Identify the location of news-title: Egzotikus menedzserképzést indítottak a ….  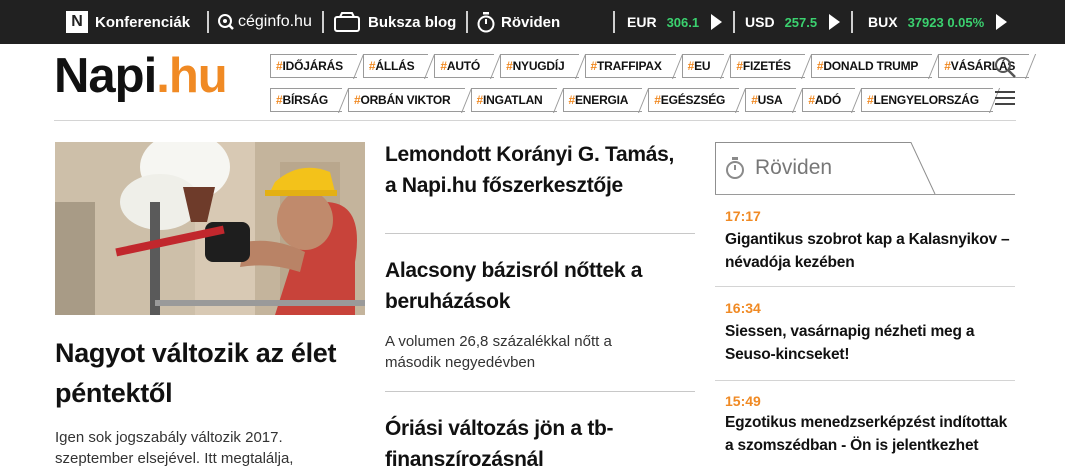
(870, 434).